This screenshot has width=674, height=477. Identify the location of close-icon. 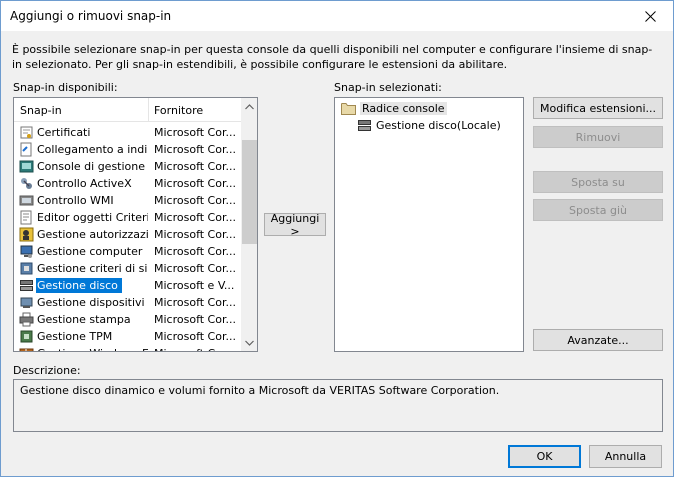
(650, 16).